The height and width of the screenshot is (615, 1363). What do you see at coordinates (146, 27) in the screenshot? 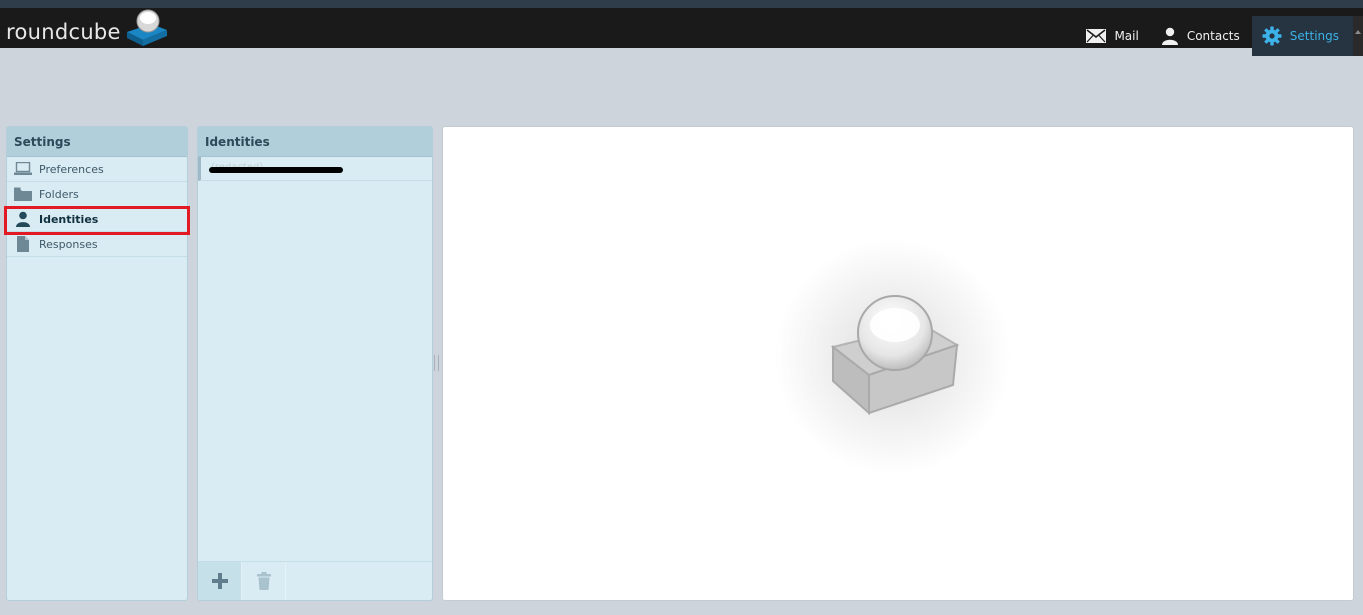
I see `logo-cube-icon` at bounding box center [146, 27].